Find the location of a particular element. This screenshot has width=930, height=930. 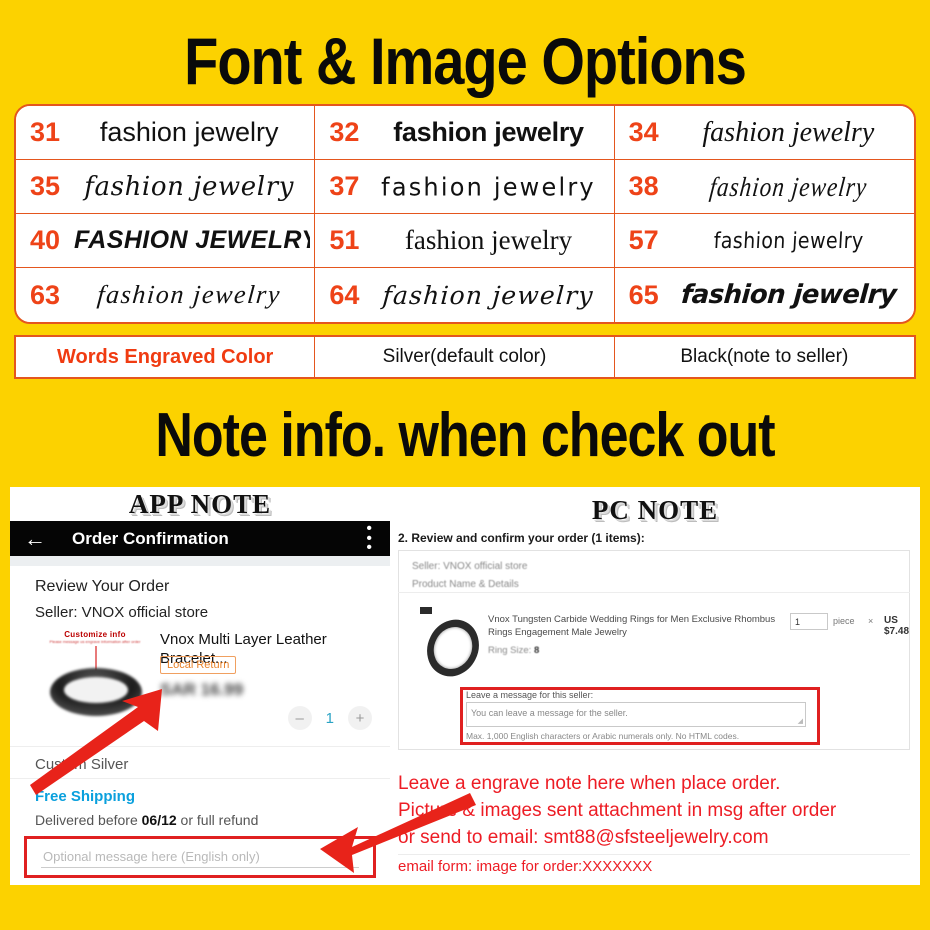

delivery-prefix: Delivered before is located at coordinates (88, 820).